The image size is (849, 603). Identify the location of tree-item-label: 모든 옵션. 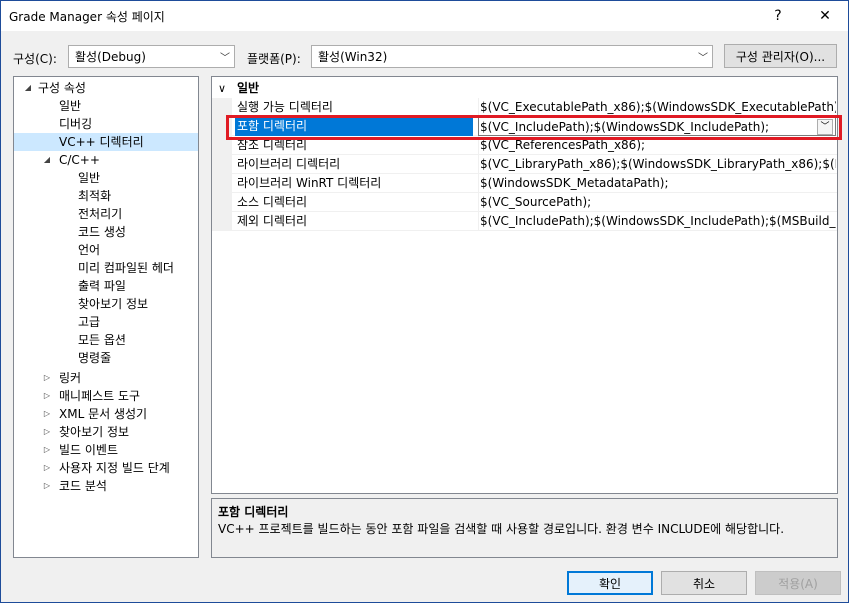
(102, 340).